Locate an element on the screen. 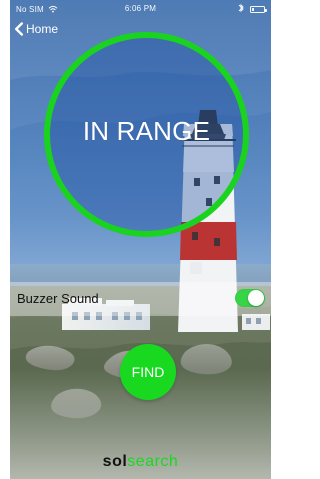 This screenshot has height=479, width=320. buzzer-setting-row: Buzzer Sound is located at coordinates (140, 299).